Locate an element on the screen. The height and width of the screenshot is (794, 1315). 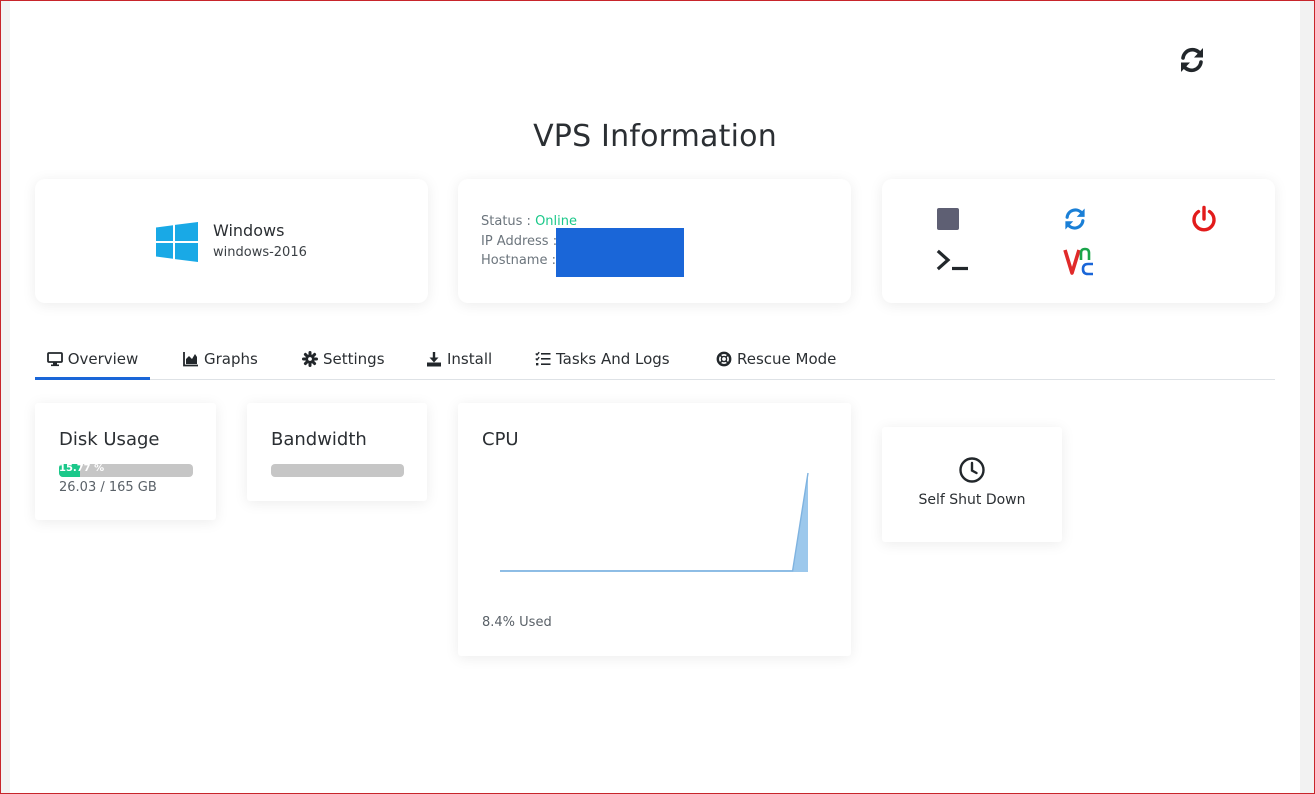
windows-logo-icon is located at coordinates (177, 242).